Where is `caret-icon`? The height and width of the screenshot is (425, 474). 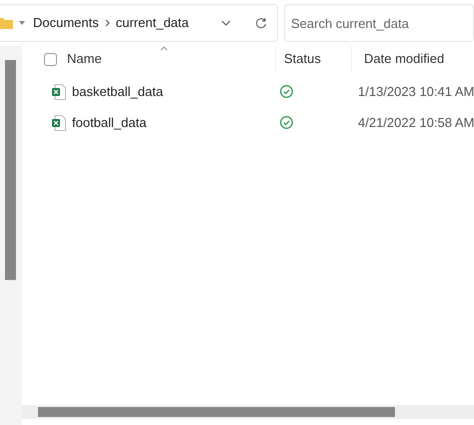
caret-icon is located at coordinates (22, 23).